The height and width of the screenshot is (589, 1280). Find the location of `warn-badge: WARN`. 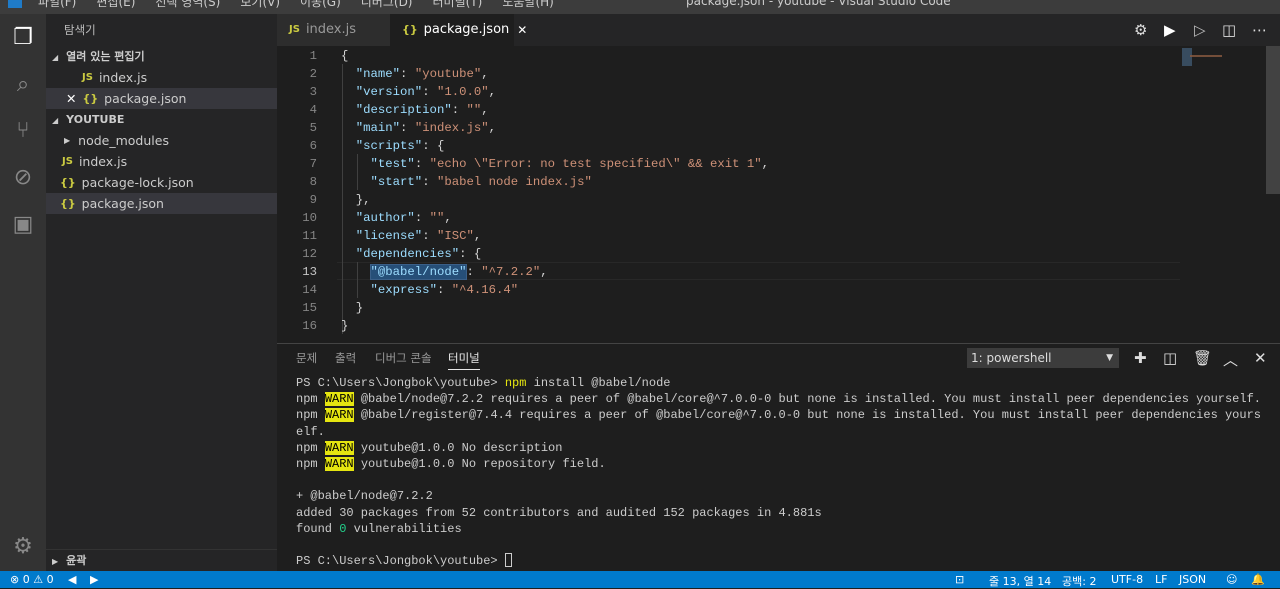

warn-badge: WARN is located at coordinates (339, 415).